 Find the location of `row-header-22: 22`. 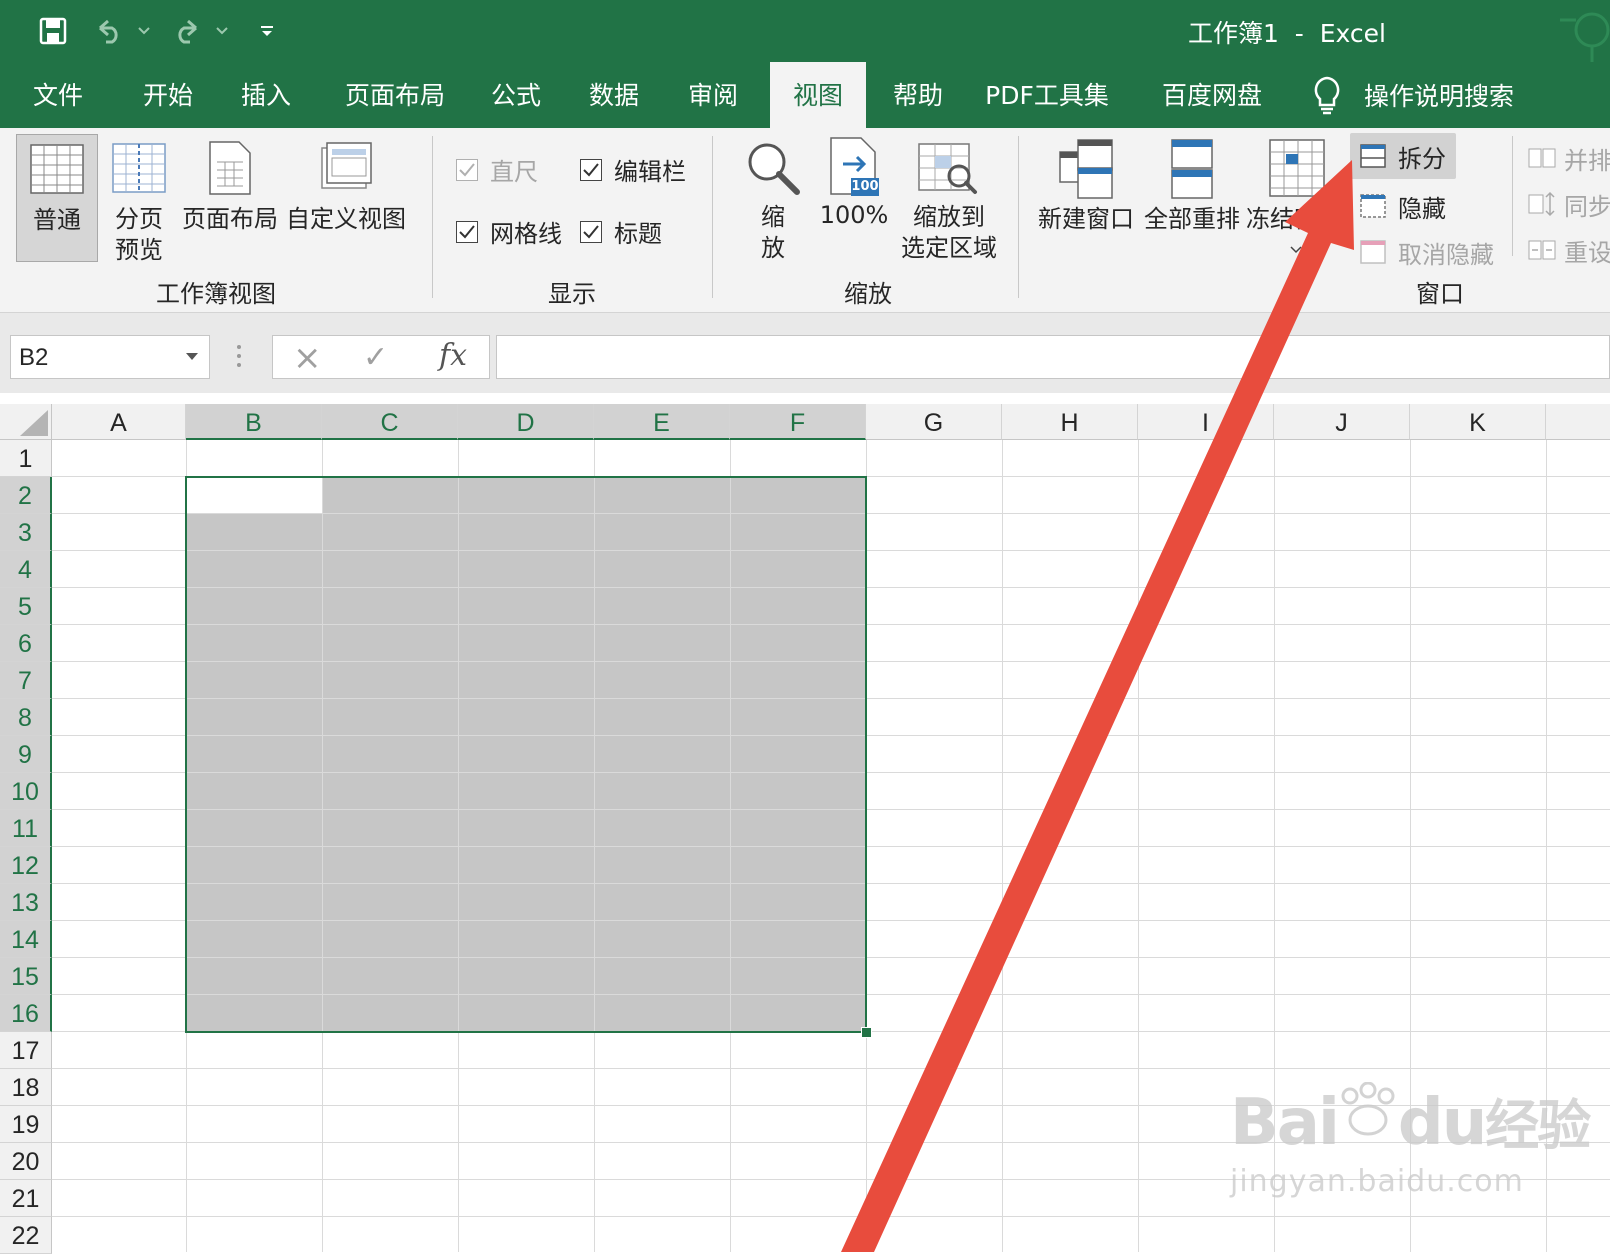

row-header-22: 22 is located at coordinates (26, 1235).